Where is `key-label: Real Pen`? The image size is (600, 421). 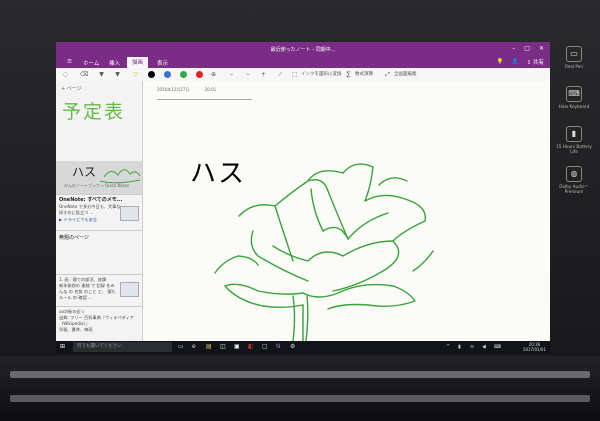 key-label: Real Pen is located at coordinates (574, 66).